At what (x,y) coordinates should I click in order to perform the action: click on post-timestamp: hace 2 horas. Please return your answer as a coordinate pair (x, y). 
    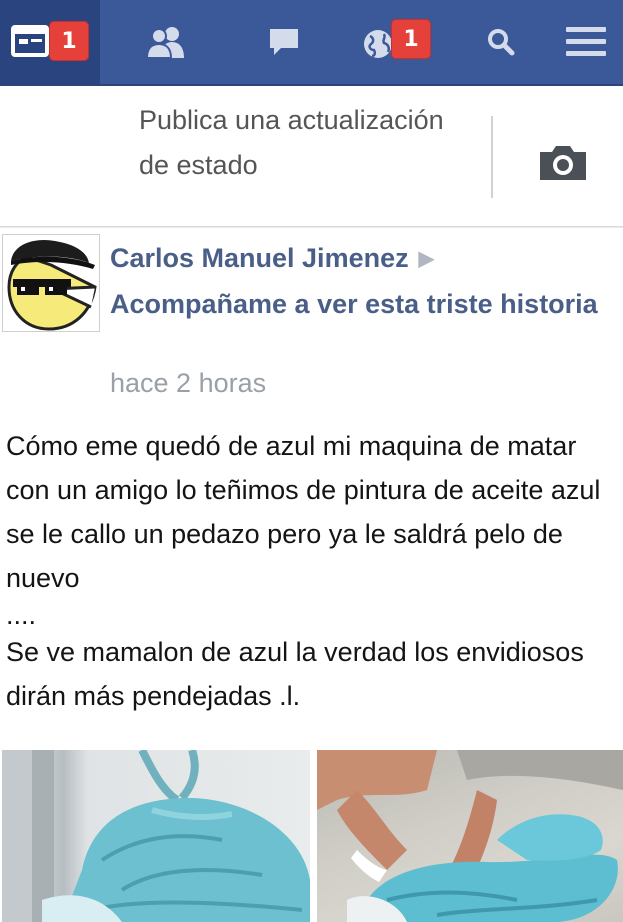
    Looking at the image, I should click on (188, 383).